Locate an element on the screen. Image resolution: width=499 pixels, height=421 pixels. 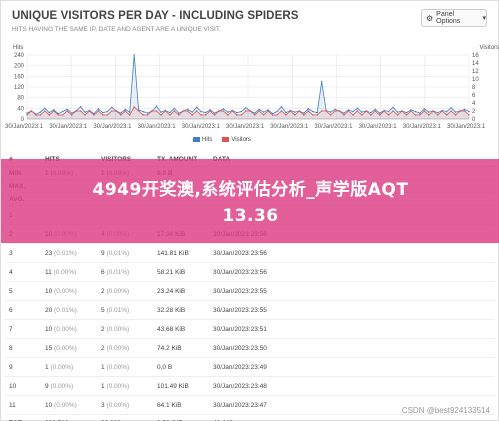
total-label: TOT. is located at coordinates (23, 417).